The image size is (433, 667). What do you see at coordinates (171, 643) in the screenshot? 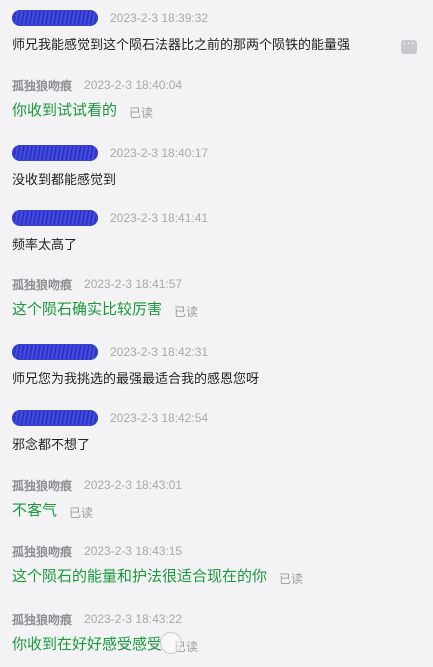
I see `cursor-circle-icon` at bounding box center [171, 643].